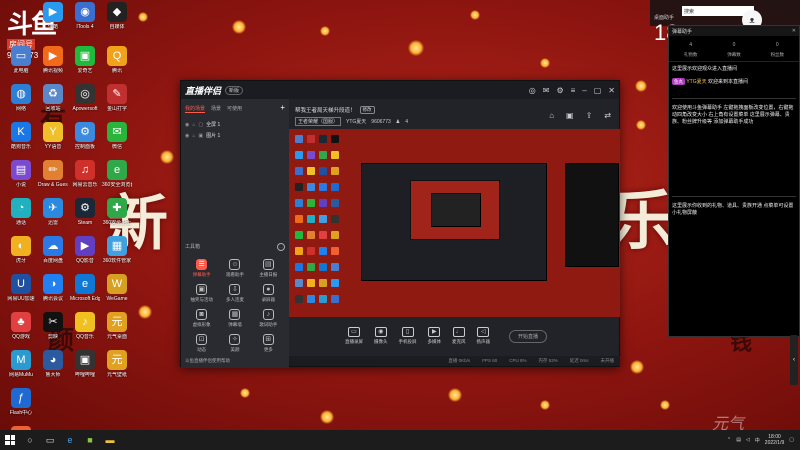  Describe the element at coordinates (268, 268) in the screenshot. I see `tool-daily-report: ▤ 主播日报` at that location.